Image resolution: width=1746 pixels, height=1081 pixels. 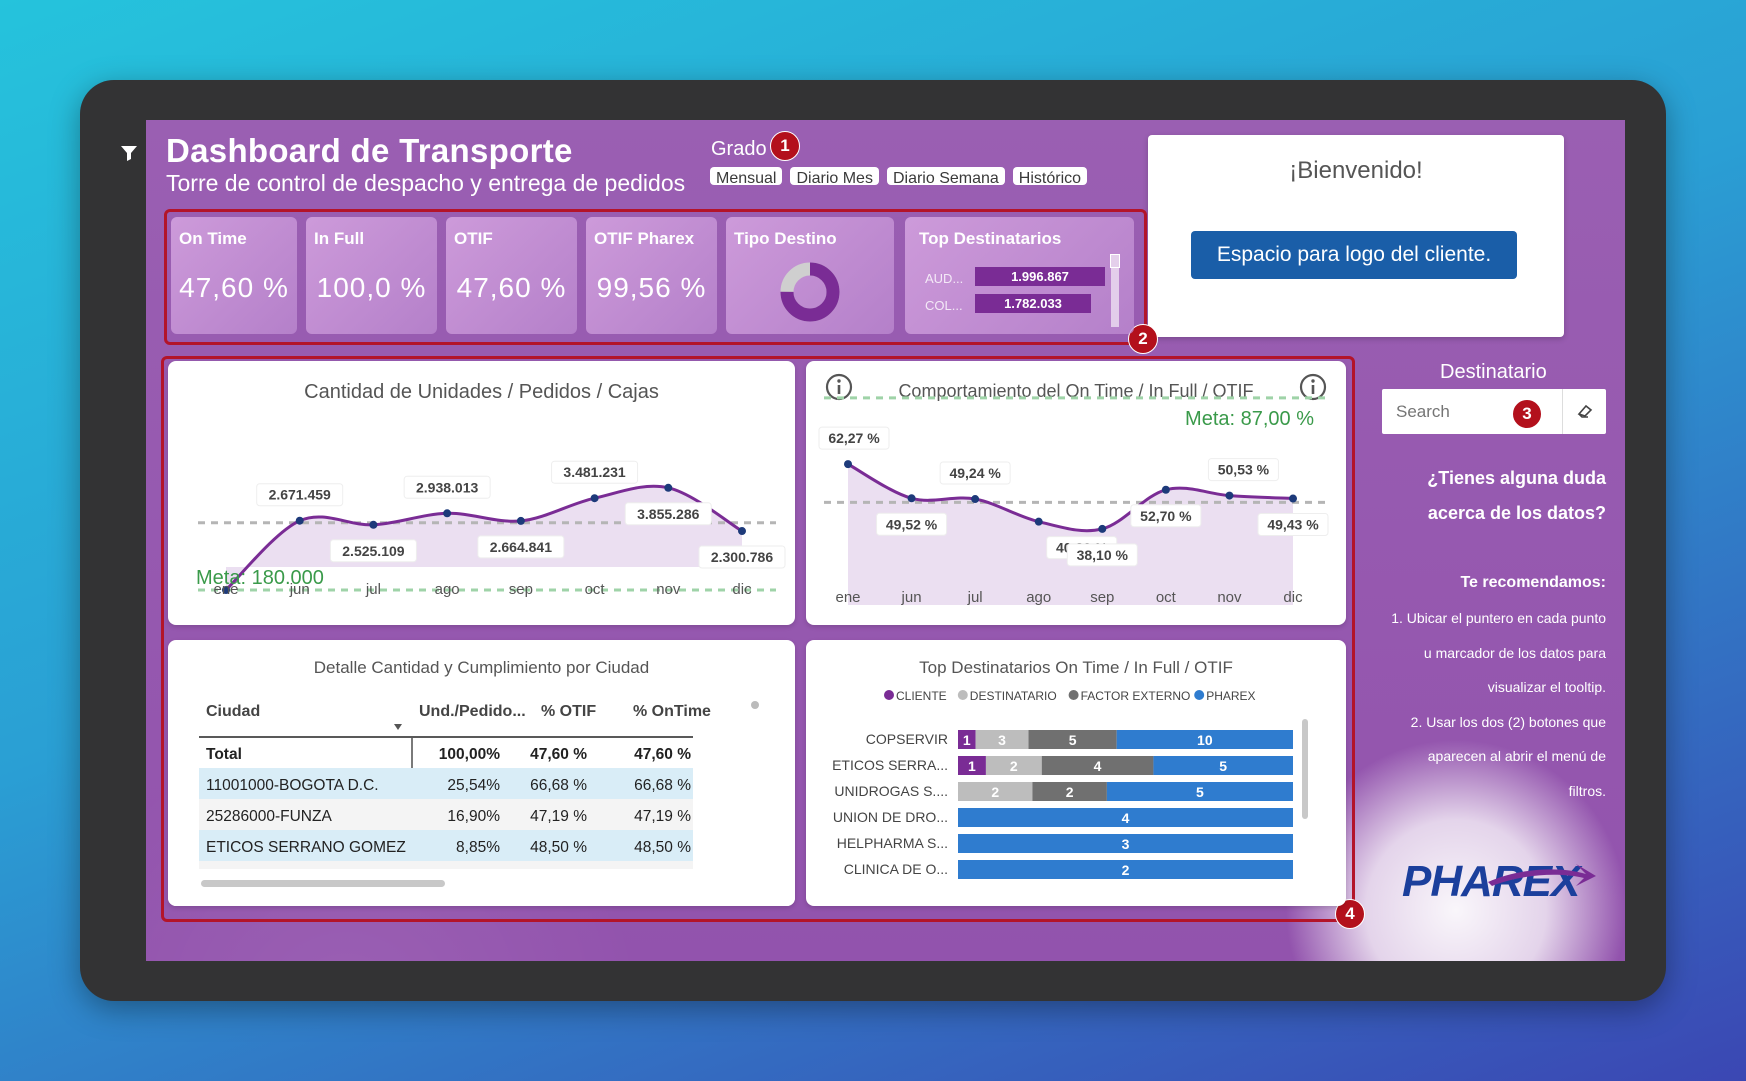 I want to click on bar-value-label: 10, so click(x=1205, y=740).